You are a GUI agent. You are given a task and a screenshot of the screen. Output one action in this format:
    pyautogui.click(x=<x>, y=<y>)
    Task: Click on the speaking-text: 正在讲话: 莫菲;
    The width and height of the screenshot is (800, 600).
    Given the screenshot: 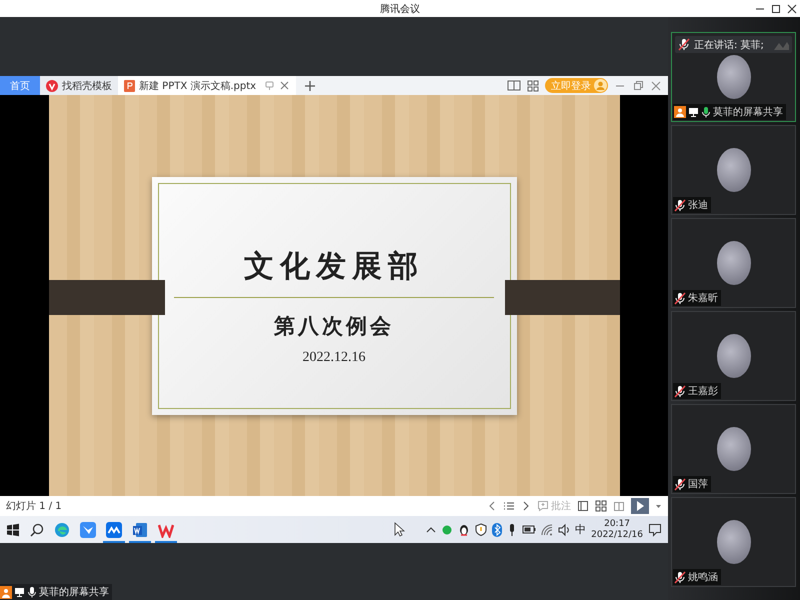 What is the action you would take?
    pyautogui.click(x=729, y=45)
    